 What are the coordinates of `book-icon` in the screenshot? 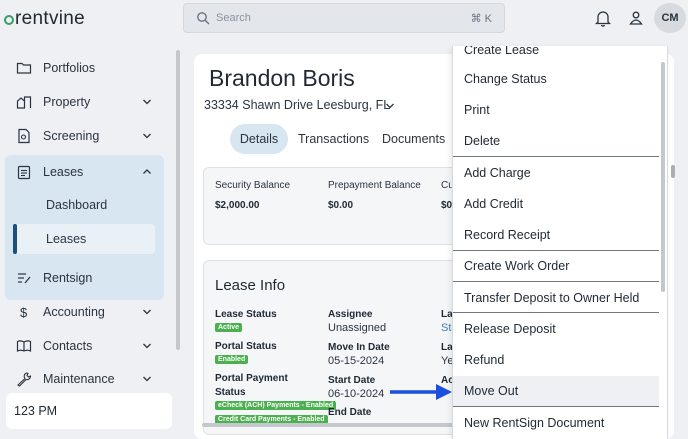 It's located at (24, 346).